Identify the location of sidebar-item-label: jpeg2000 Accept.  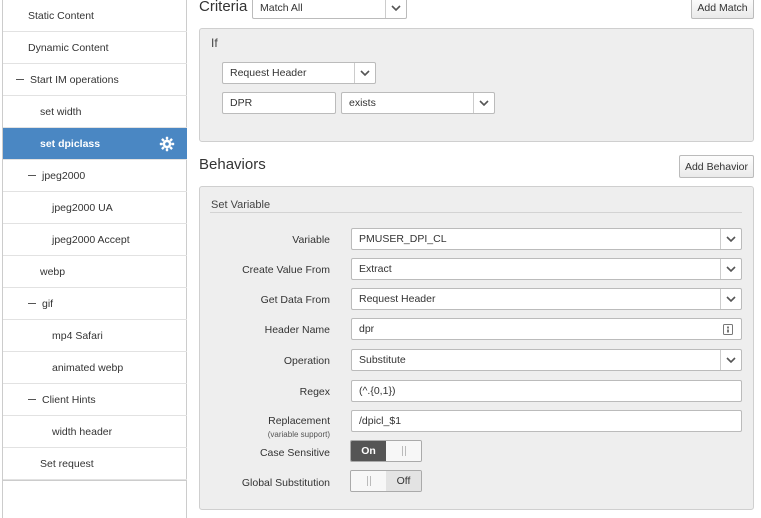
(91, 239).